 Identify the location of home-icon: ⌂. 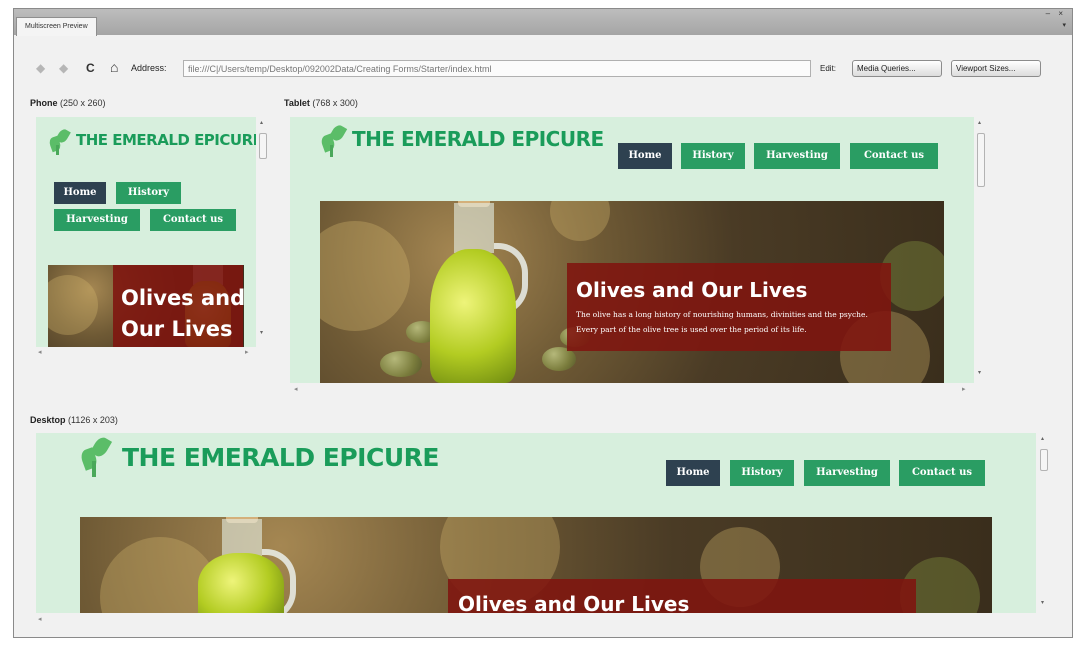
(114, 67).